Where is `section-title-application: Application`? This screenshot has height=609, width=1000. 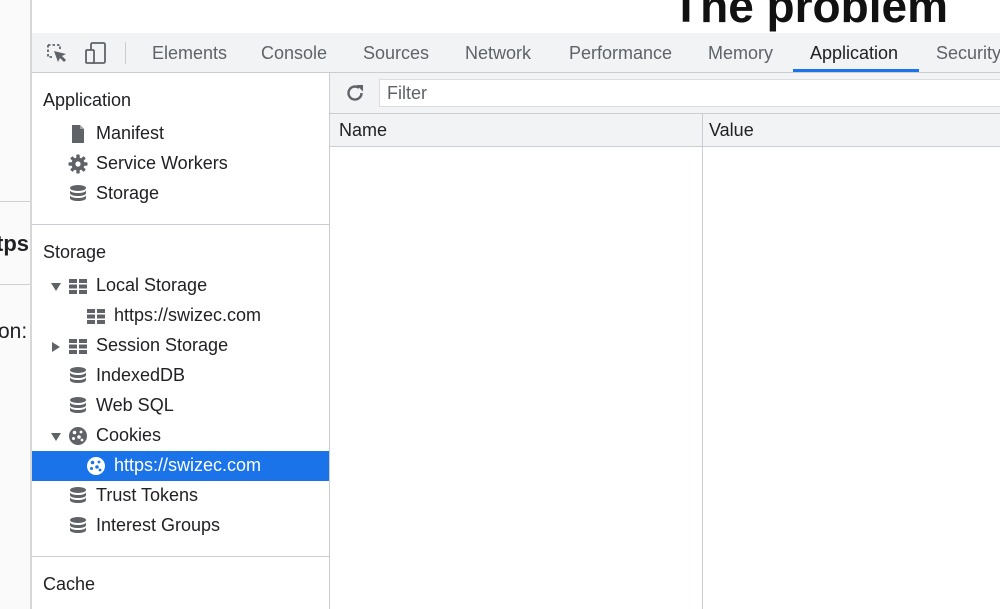
section-title-application: Application is located at coordinates (87, 100).